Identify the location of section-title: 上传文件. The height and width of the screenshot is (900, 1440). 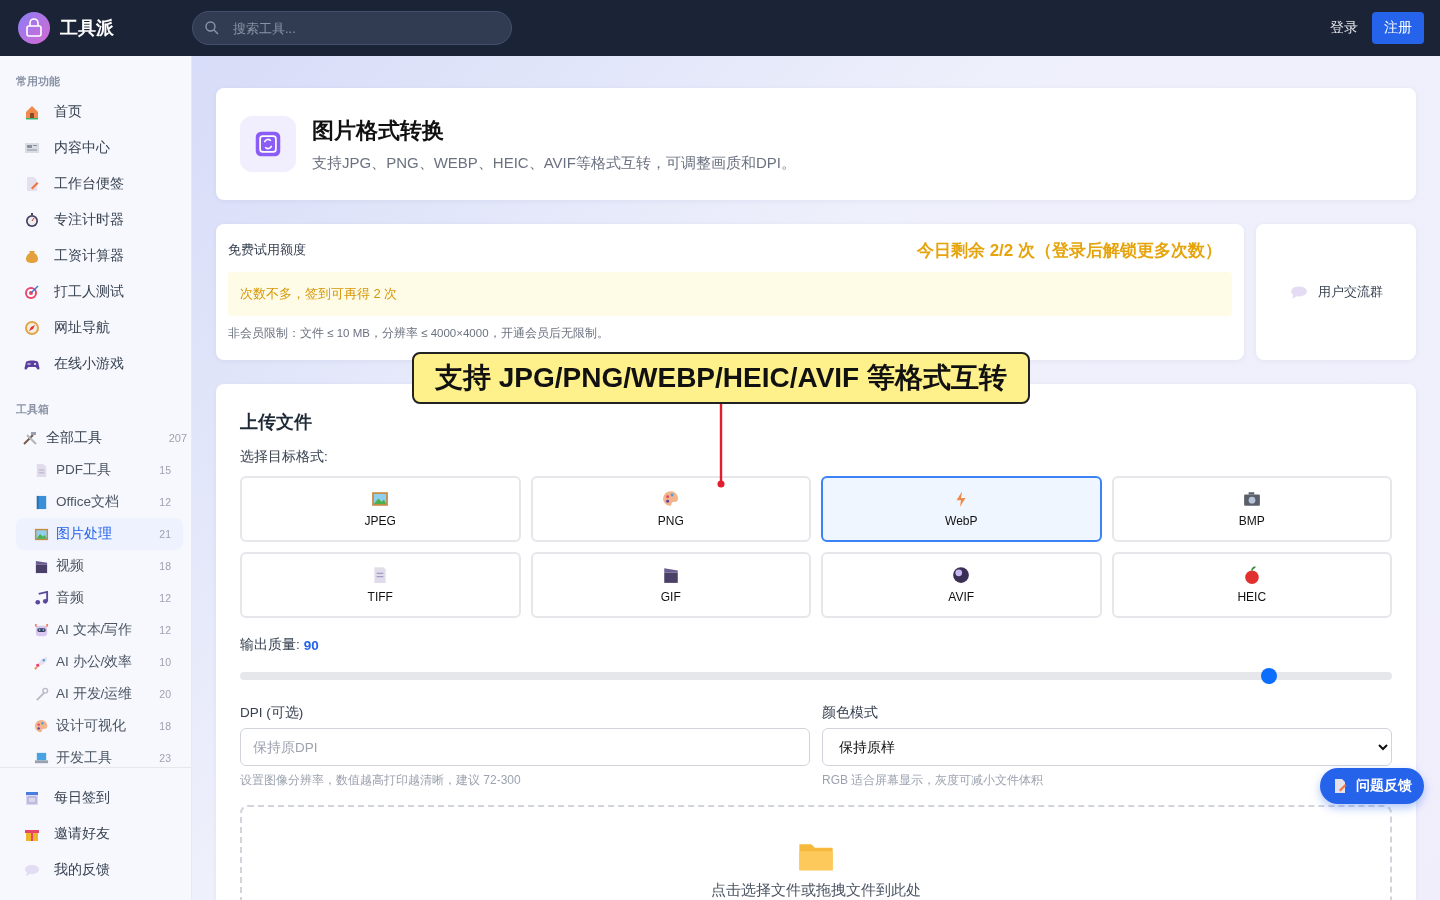
(276, 422).